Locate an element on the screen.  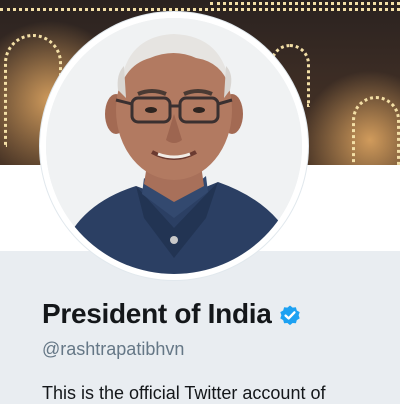
name-row: President of India is located at coordinates (220, 314).